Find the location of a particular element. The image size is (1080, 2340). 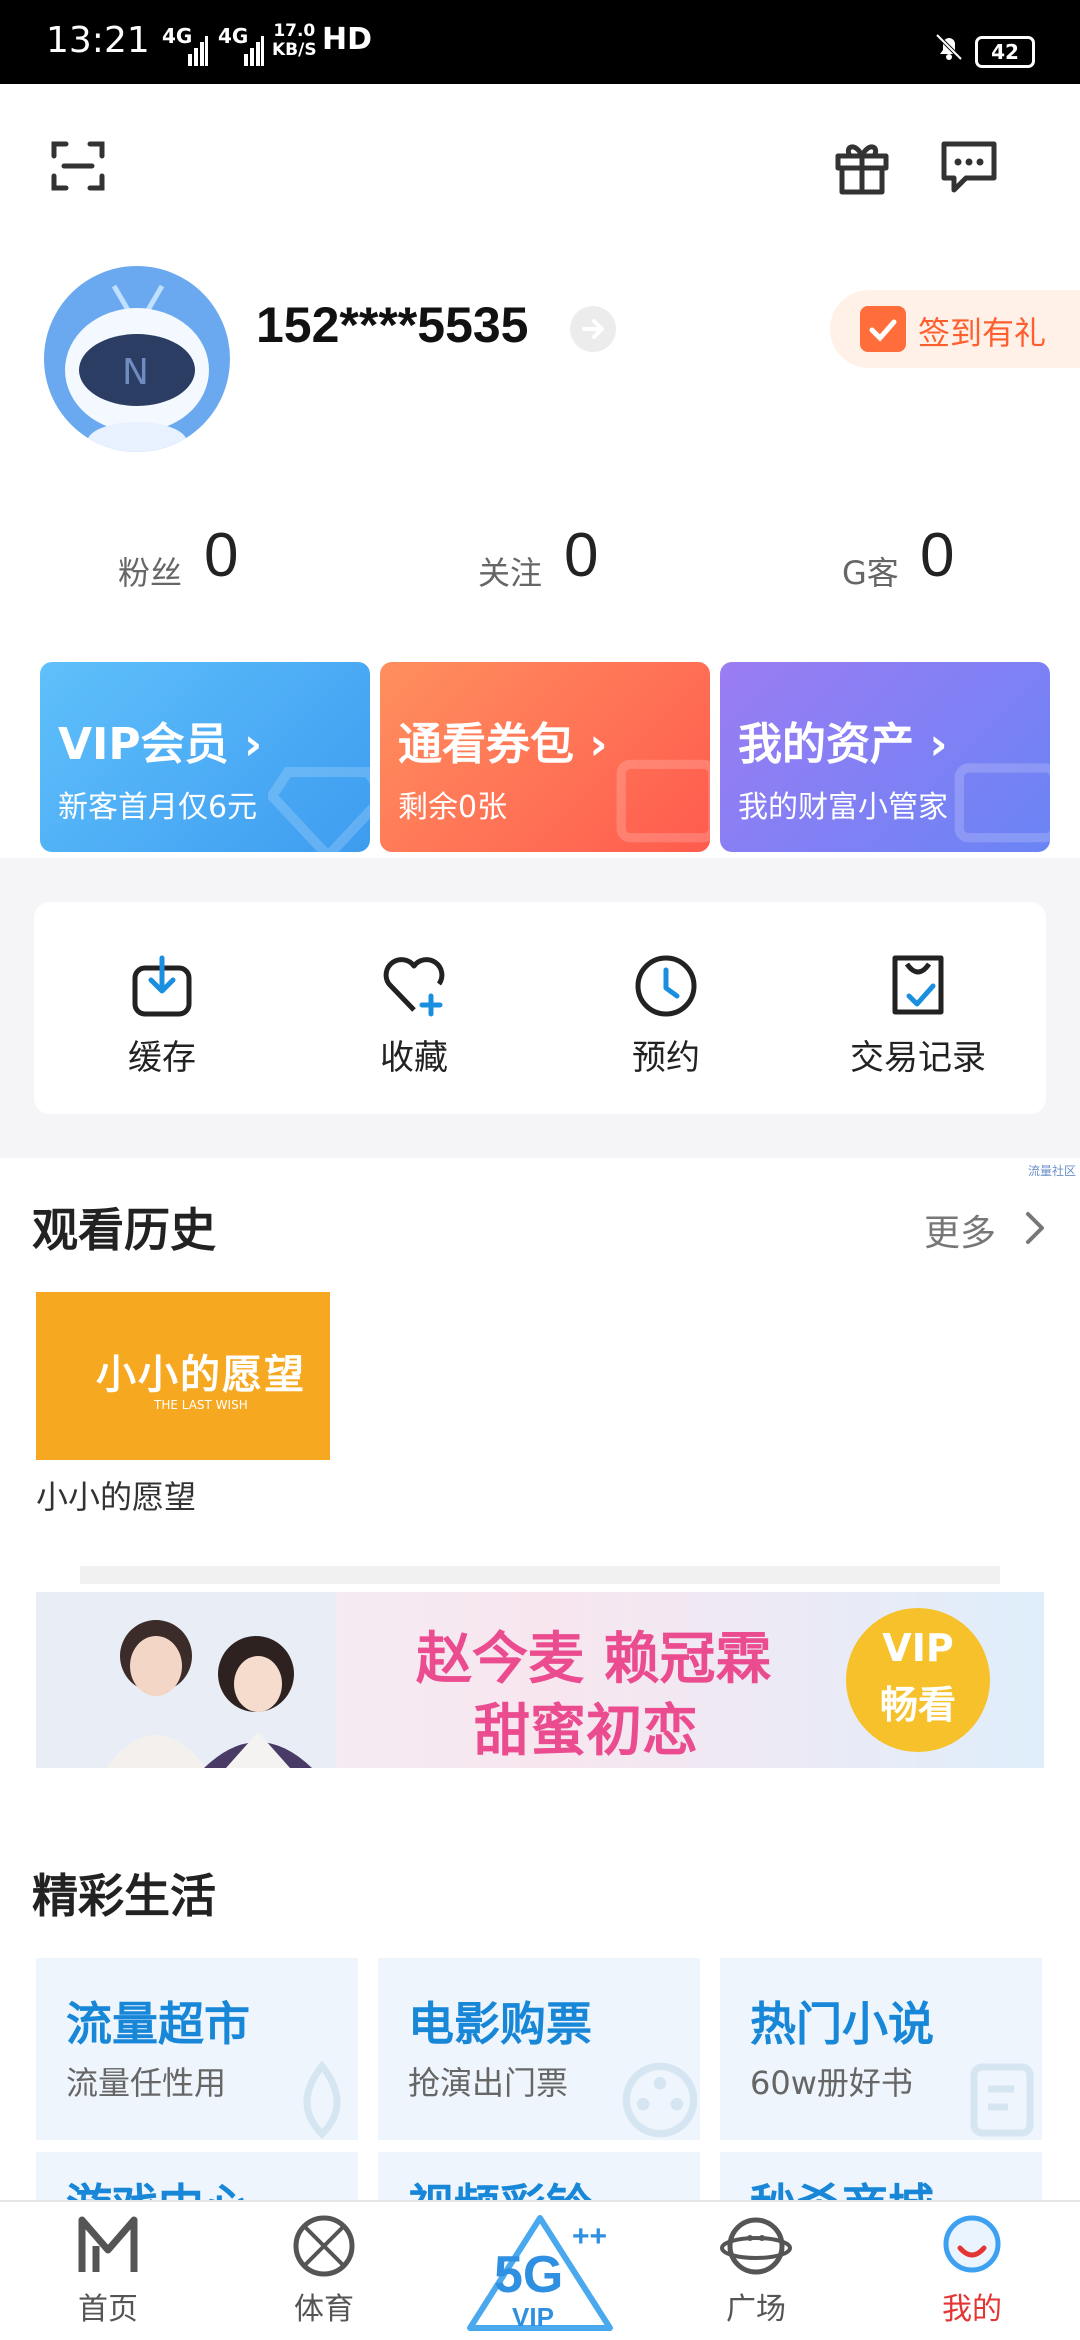

tool-cache: 缓存 is located at coordinates (162, 1025).